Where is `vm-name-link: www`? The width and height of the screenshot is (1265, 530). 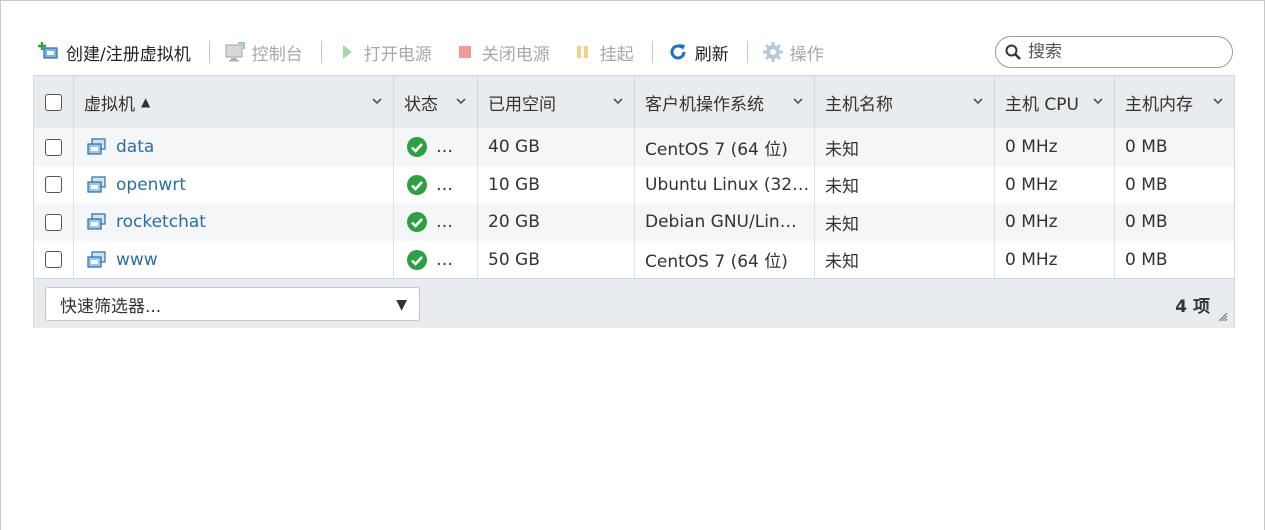
vm-name-link: www is located at coordinates (137, 260).